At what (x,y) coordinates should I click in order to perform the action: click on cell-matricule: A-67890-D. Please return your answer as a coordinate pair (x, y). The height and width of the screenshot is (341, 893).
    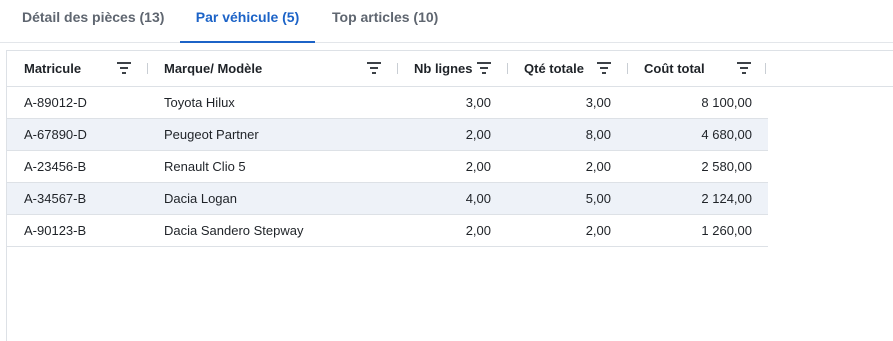
    Looking at the image, I should click on (55, 134).